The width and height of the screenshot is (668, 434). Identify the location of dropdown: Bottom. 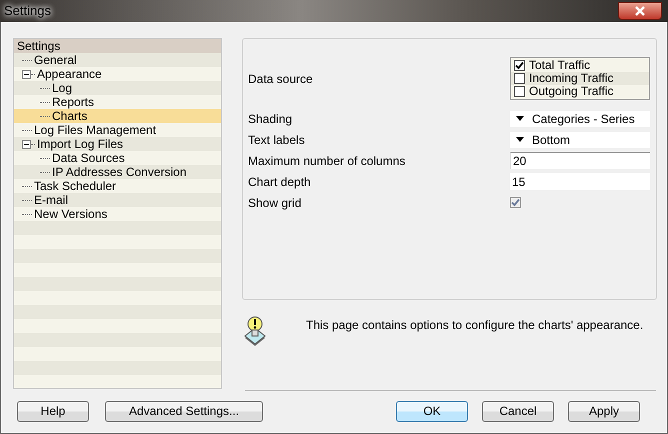
(580, 140).